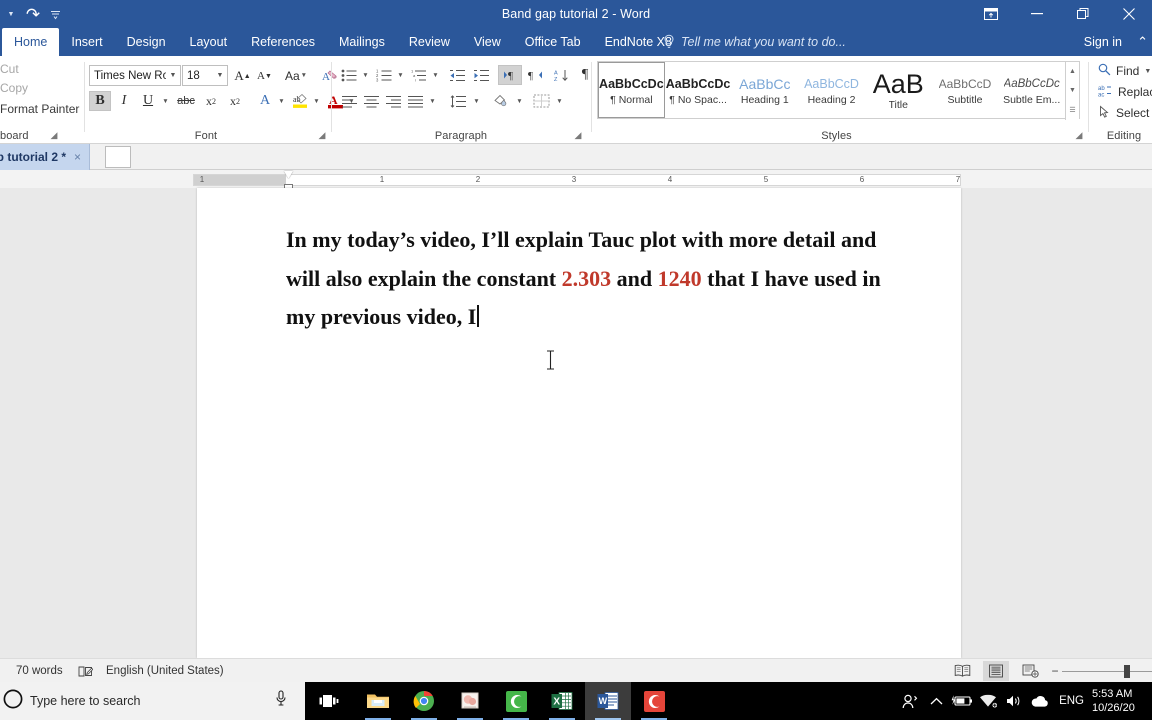  I want to click on photo-app-icon, so click(470, 701).